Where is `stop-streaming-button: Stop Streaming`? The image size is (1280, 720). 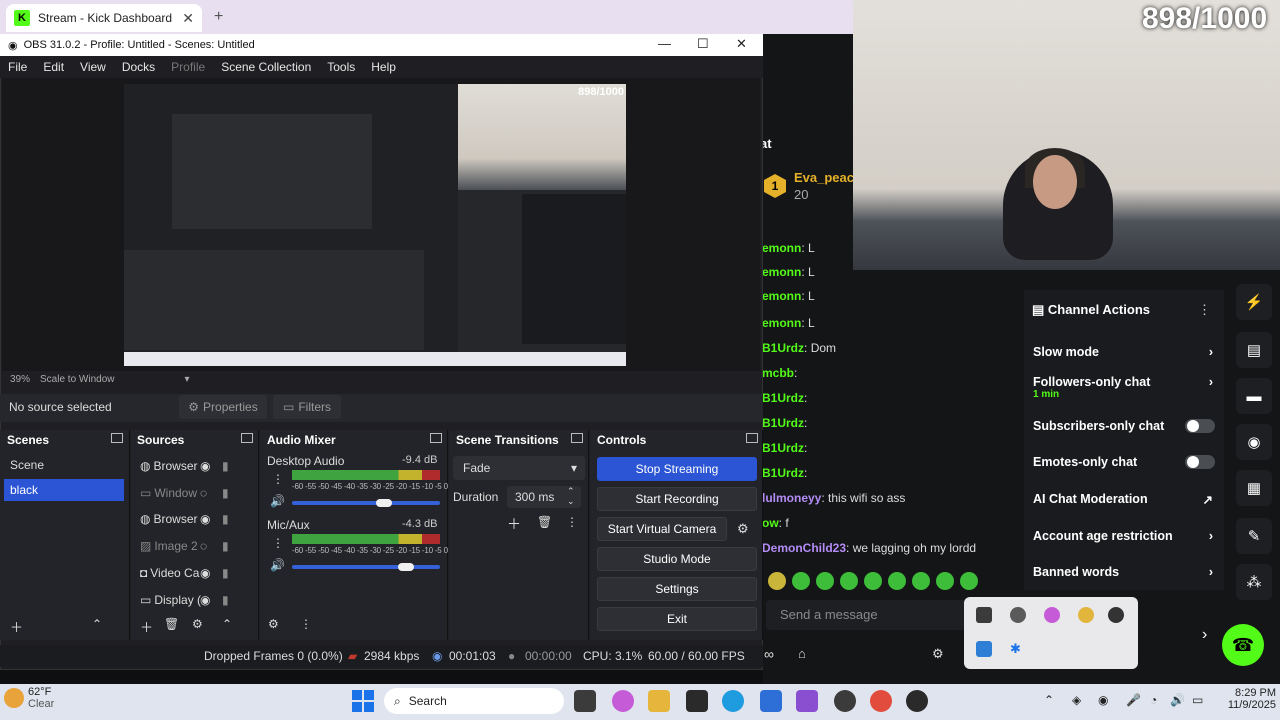
stop-streaming-button: Stop Streaming is located at coordinates (677, 469).